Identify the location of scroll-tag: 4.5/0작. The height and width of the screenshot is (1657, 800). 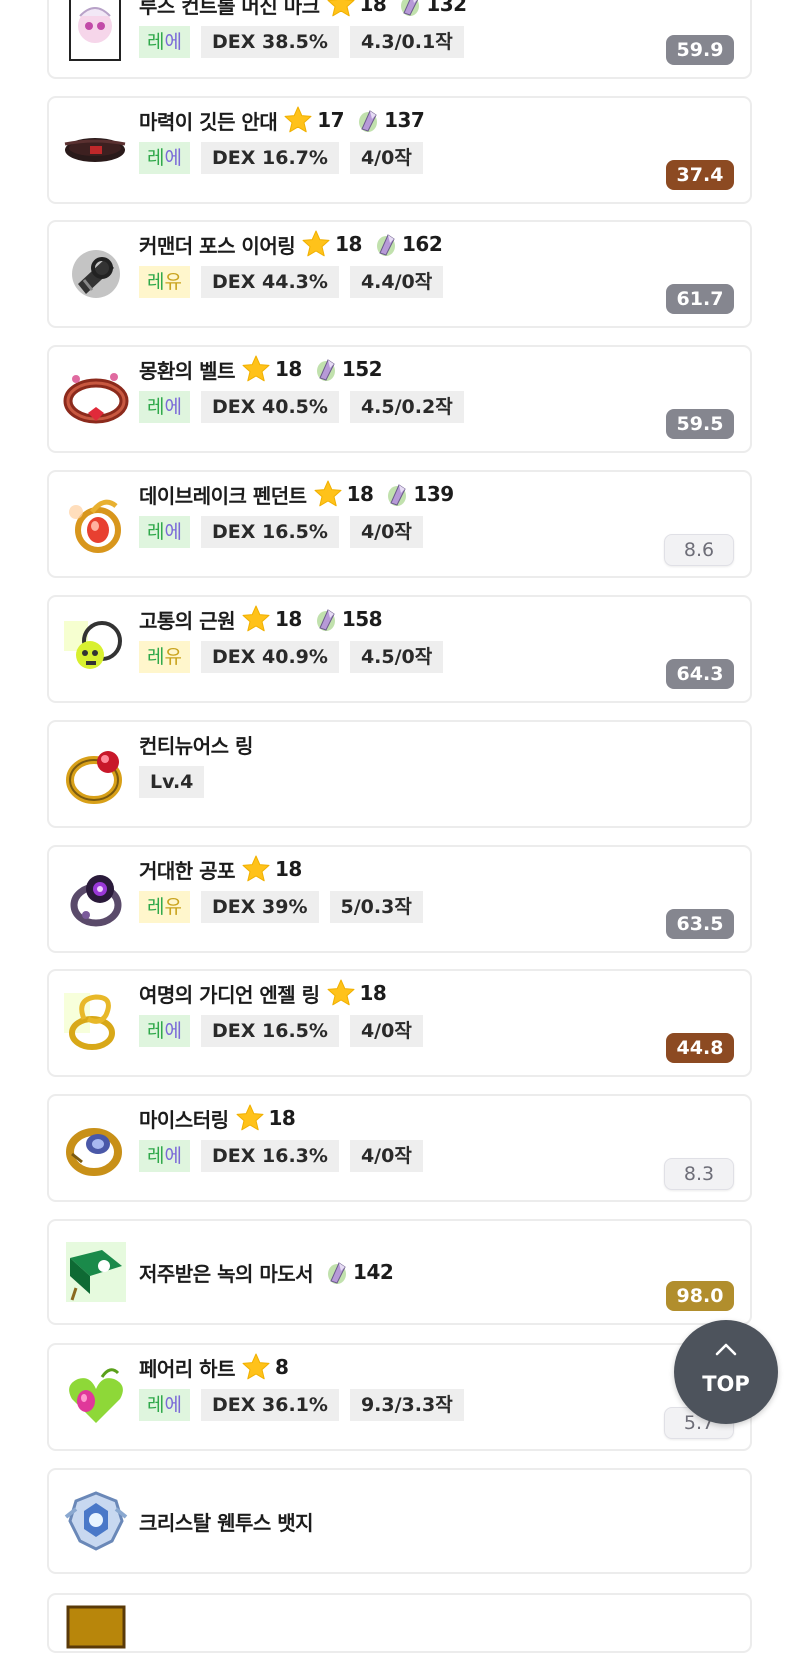
(396, 657).